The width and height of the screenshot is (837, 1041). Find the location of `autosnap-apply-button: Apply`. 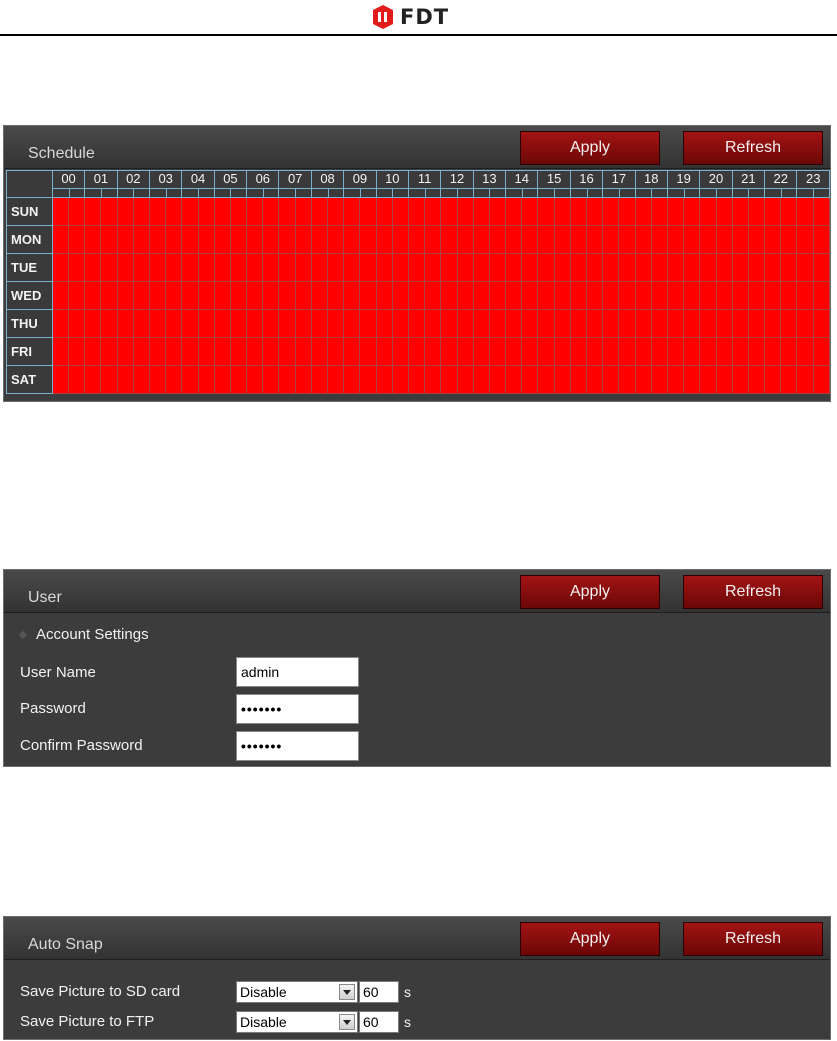

autosnap-apply-button: Apply is located at coordinates (590, 939).